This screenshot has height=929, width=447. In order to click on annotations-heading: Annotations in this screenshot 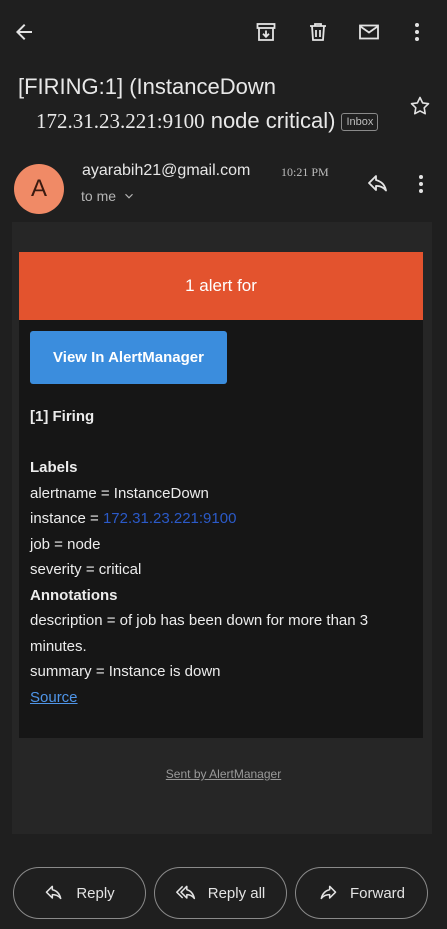, I will do `click(74, 595)`.